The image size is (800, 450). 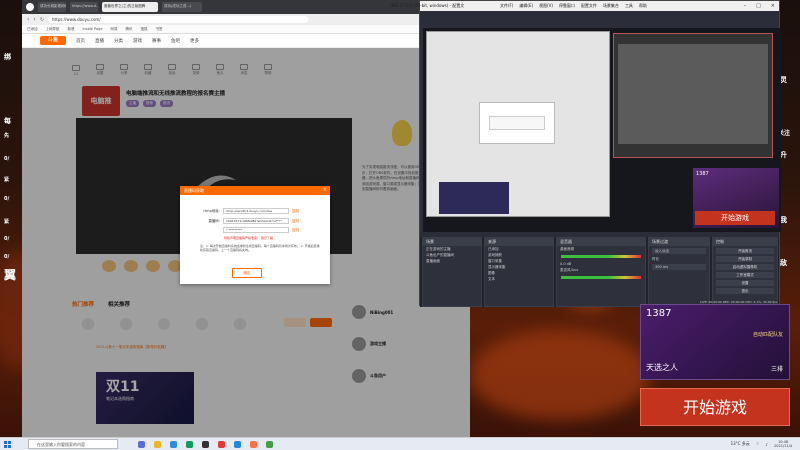 I want to click on taskbar: 在这里输入你要搜索的内容 13°C 多云 ⌔ ♪ 10:48 2021/11/4, so click(x=400, y=443).